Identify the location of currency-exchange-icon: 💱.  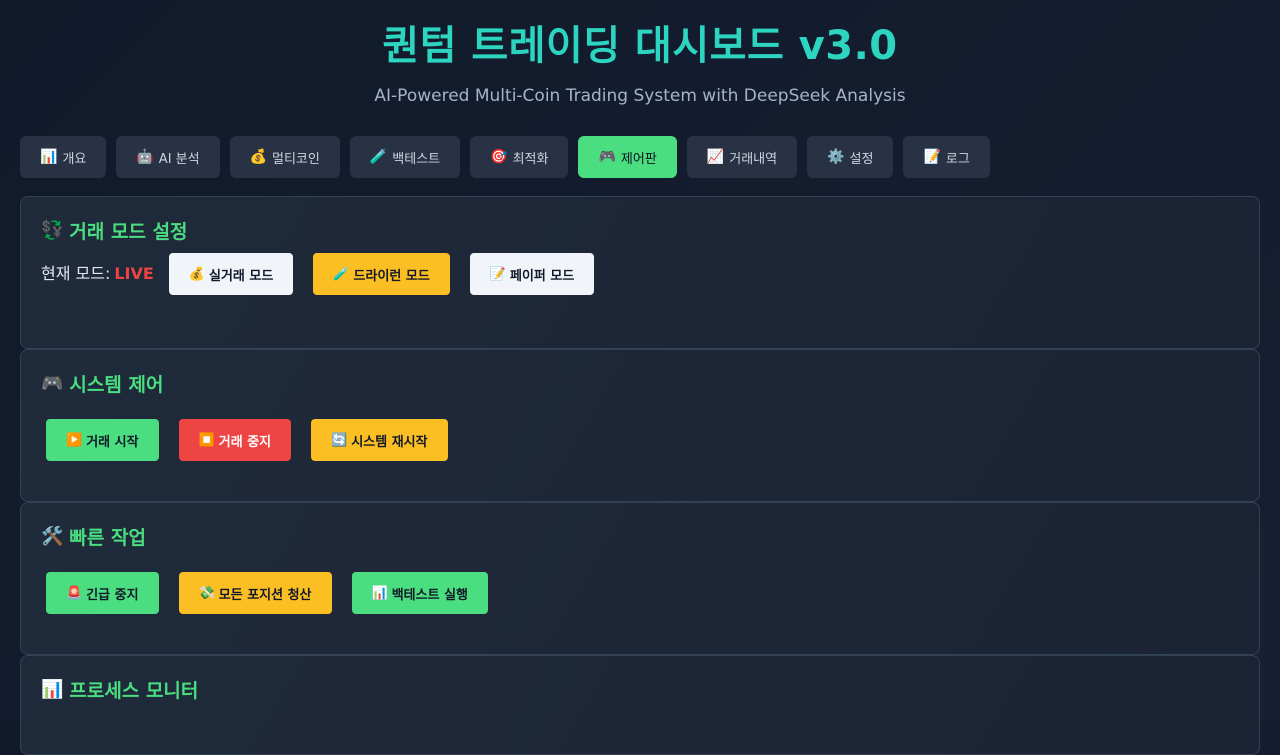
(52, 230).